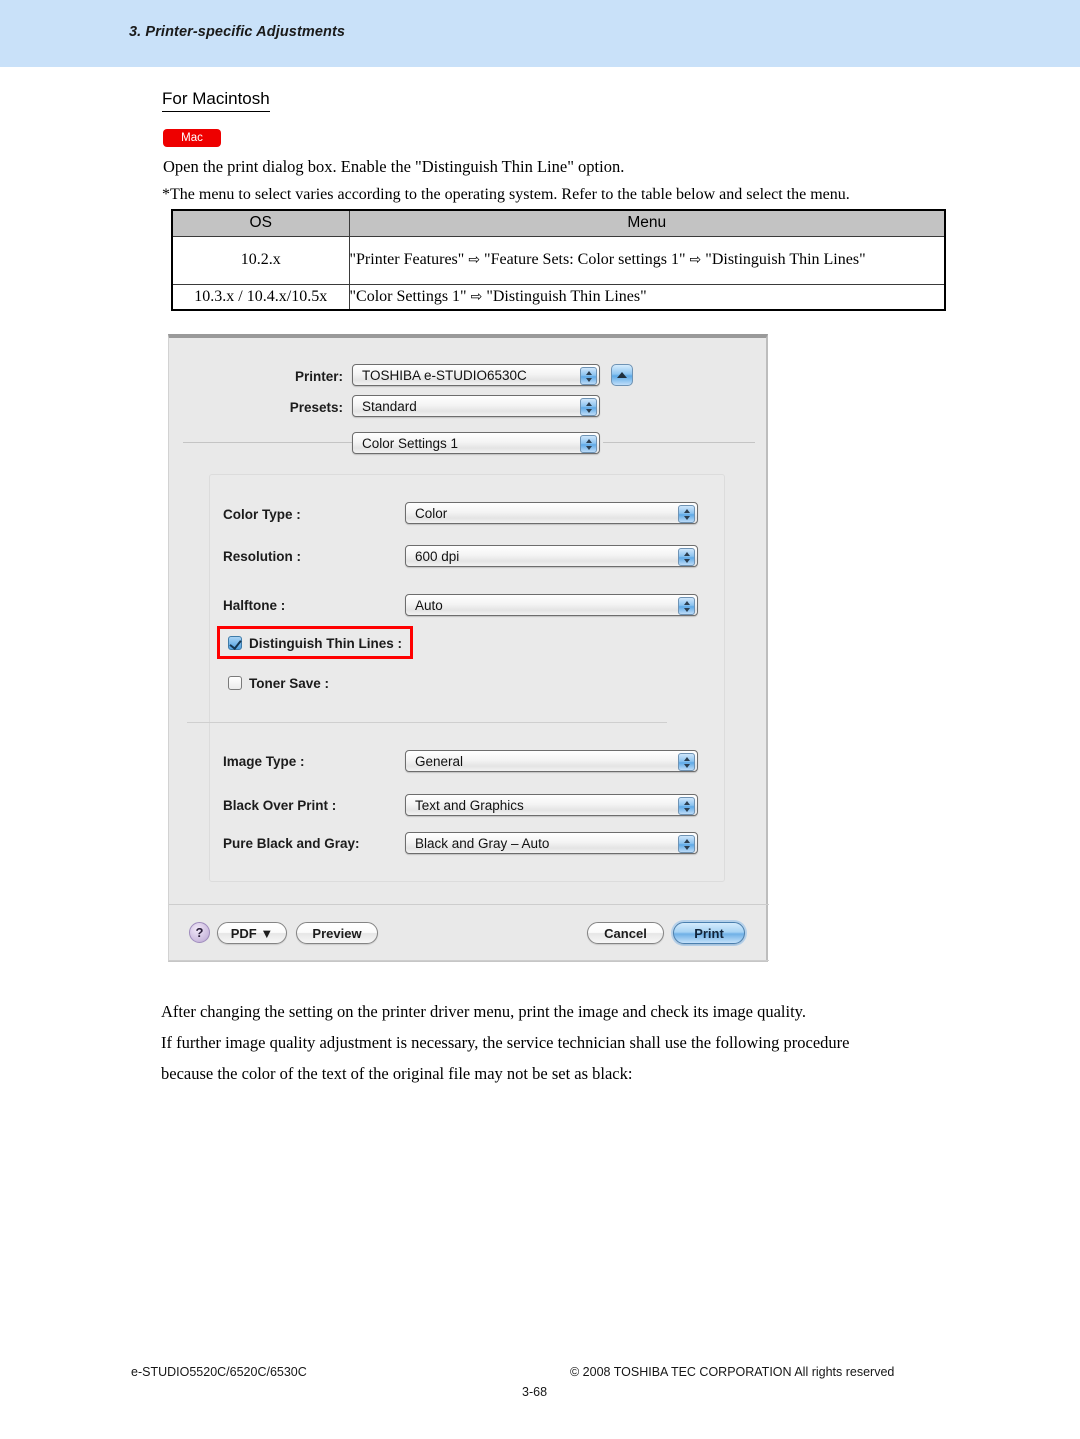 The image size is (1080, 1439). I want to click on bottom-separator, so click(469, 904).